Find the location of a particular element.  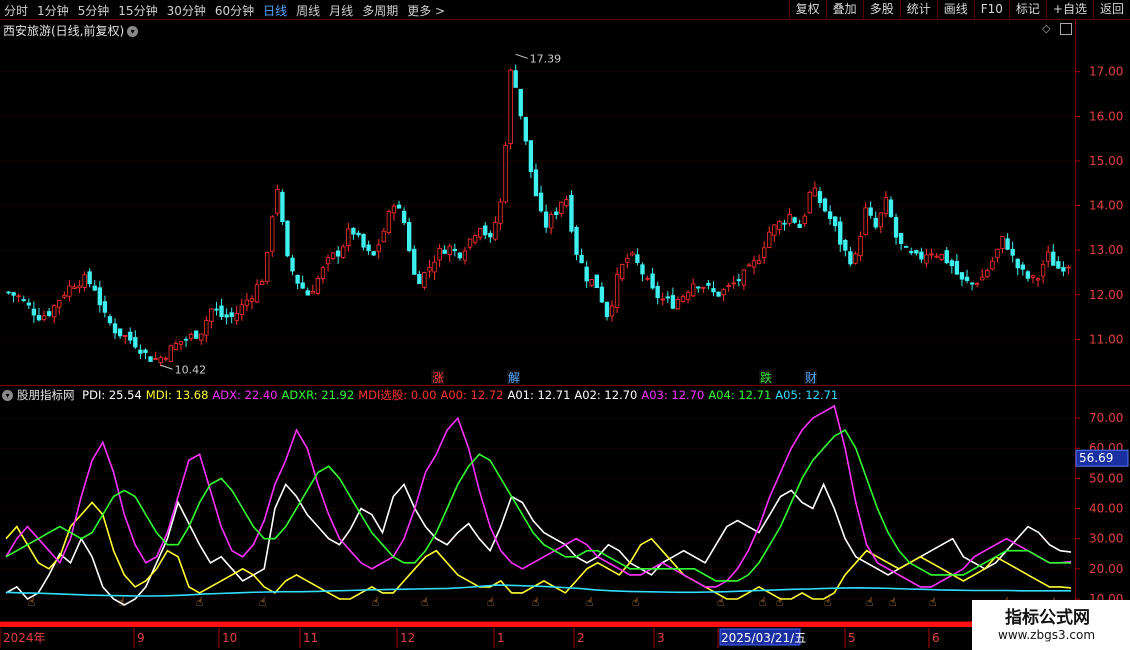

event-marker-2: 跌 is located at coordinates (766, 377).